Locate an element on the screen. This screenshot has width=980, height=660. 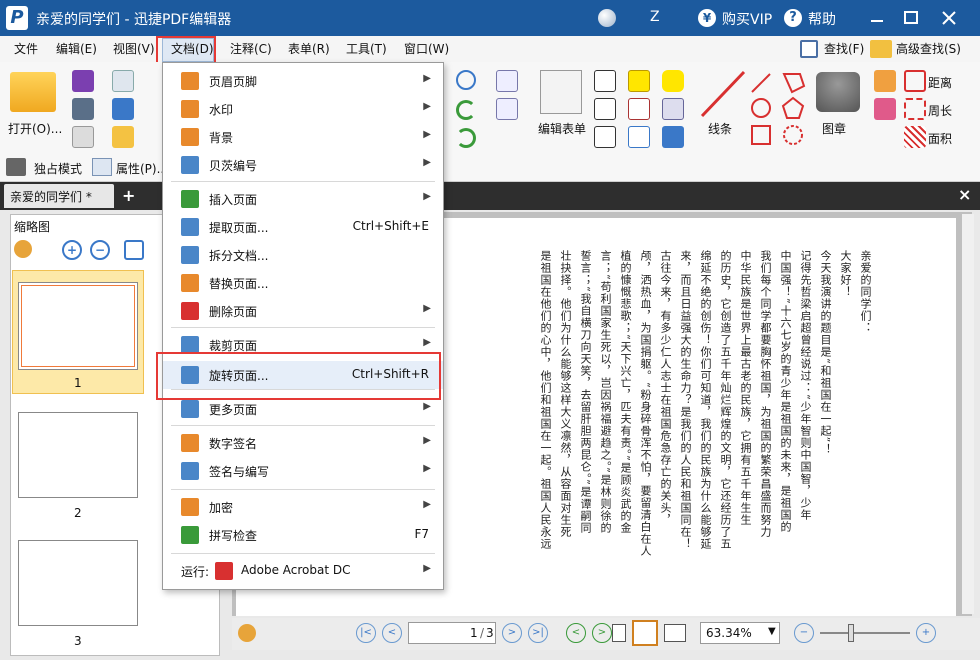
zoom-in-button: + is located at coordinates (926, 633).